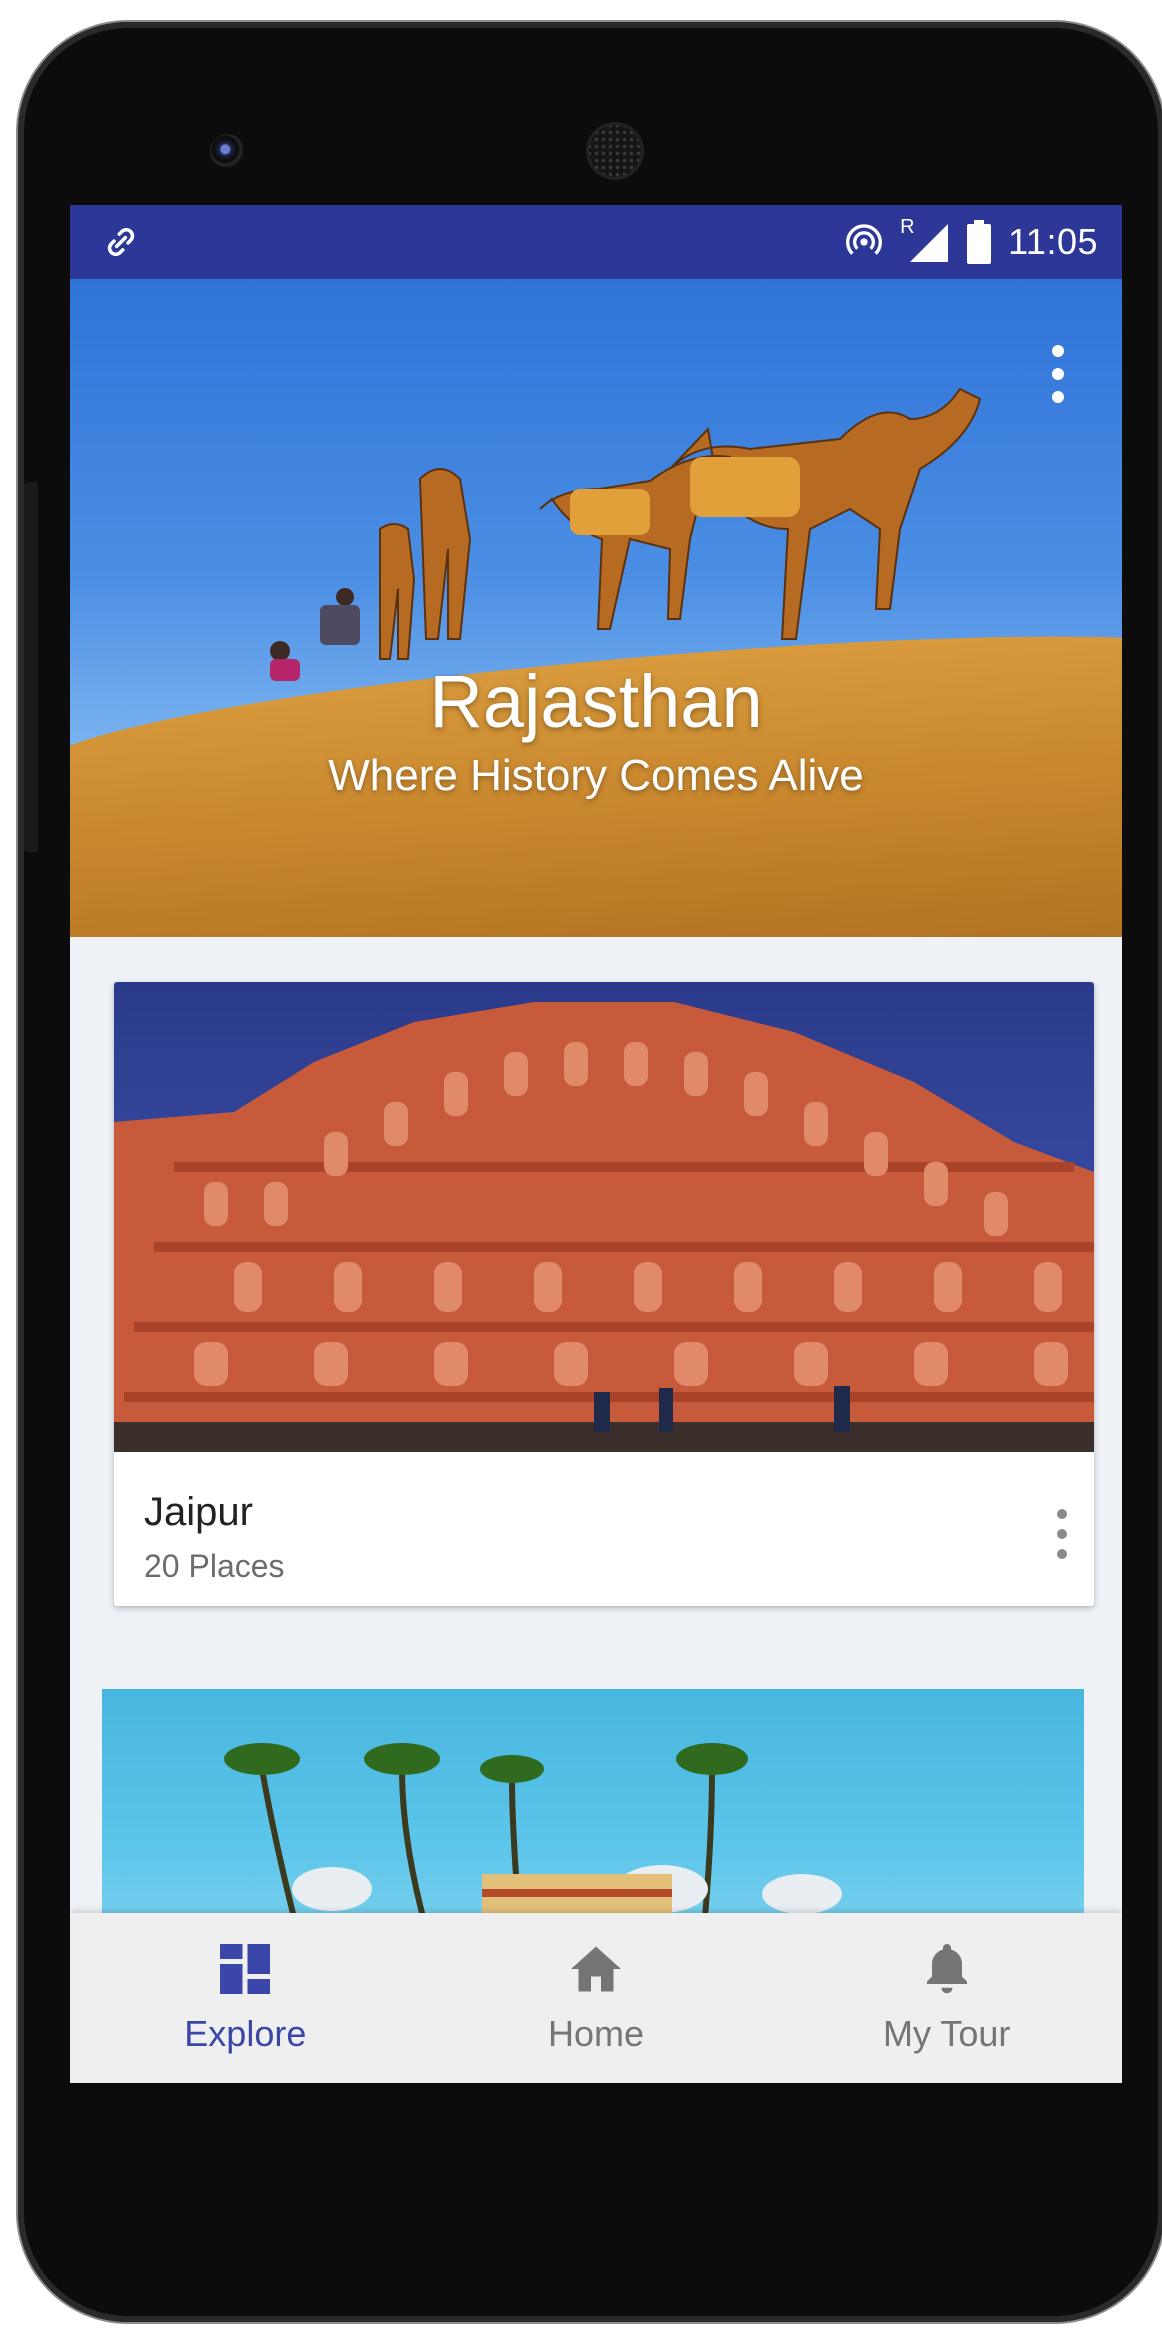 This screenshot has width=1162, height=2329. I want to click on explore-grid-icon, so click(245, 1969).